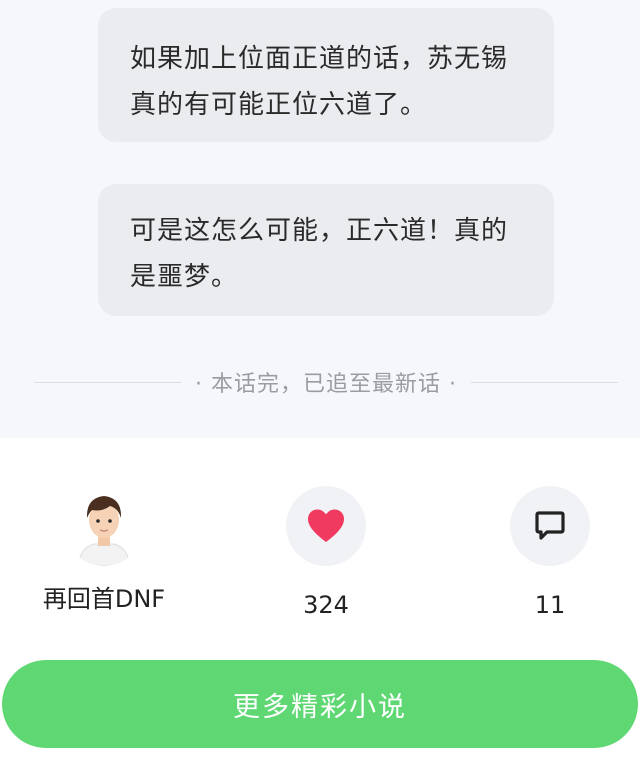  Describe the element at coordinates (319, 254) in the screenshot. I see `message-text: 可是这怎么可能，正六道！真的是噩梦。` at that location.